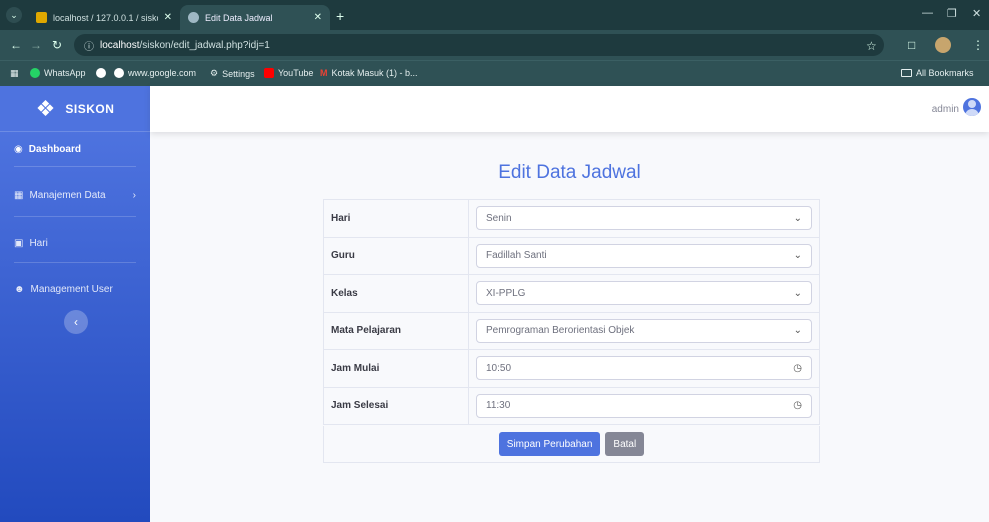  What do you see at coordinates (54, 149) in the screenshot?
I see `sidebar-item-label: Dashboard` at bounding box center [54, 149].